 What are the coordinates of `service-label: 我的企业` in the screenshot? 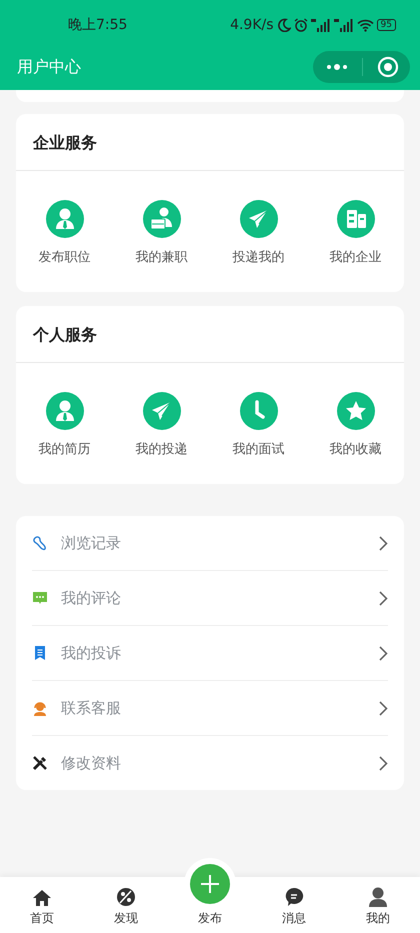 It's located at (356, 257).